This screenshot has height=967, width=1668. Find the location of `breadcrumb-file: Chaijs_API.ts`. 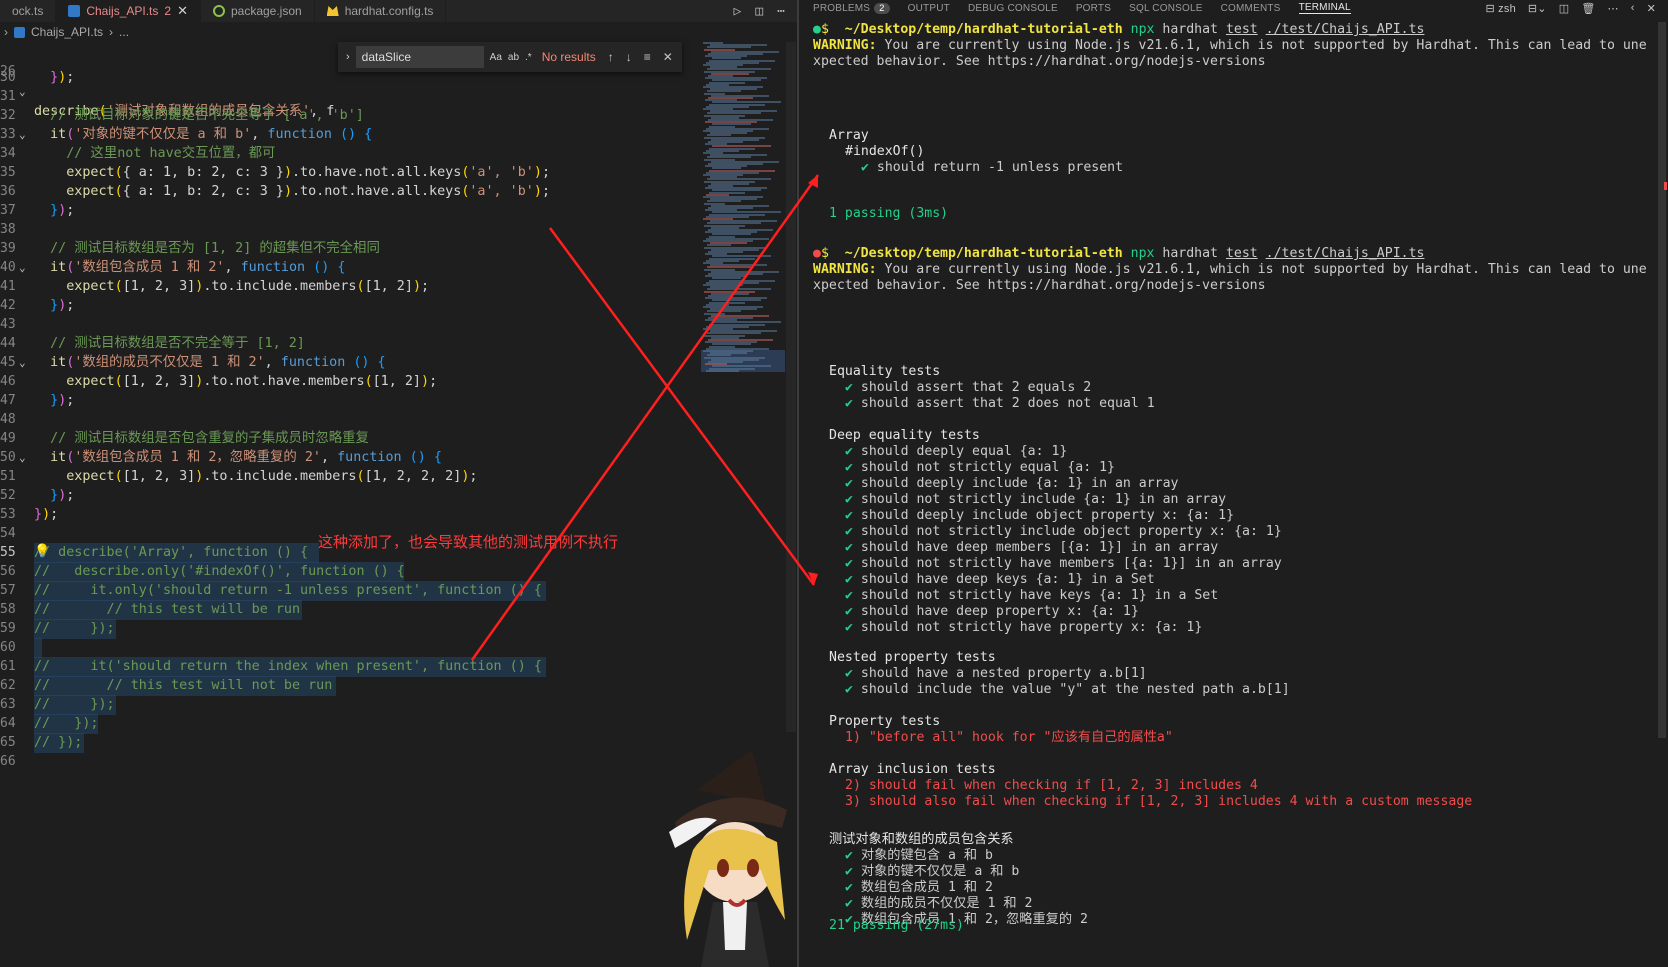

breadcrumb-file: Chaijs_API.ts is located at coordinates (67, 32).